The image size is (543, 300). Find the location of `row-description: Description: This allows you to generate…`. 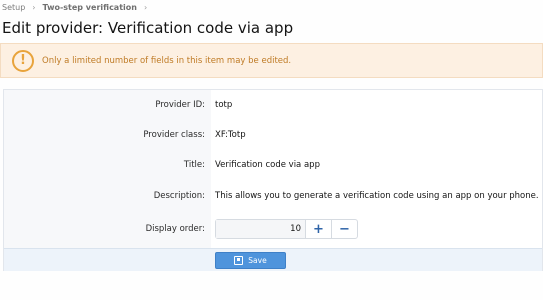

row-description: Description: This allows you to generate… is located at coordinates (273, 196).